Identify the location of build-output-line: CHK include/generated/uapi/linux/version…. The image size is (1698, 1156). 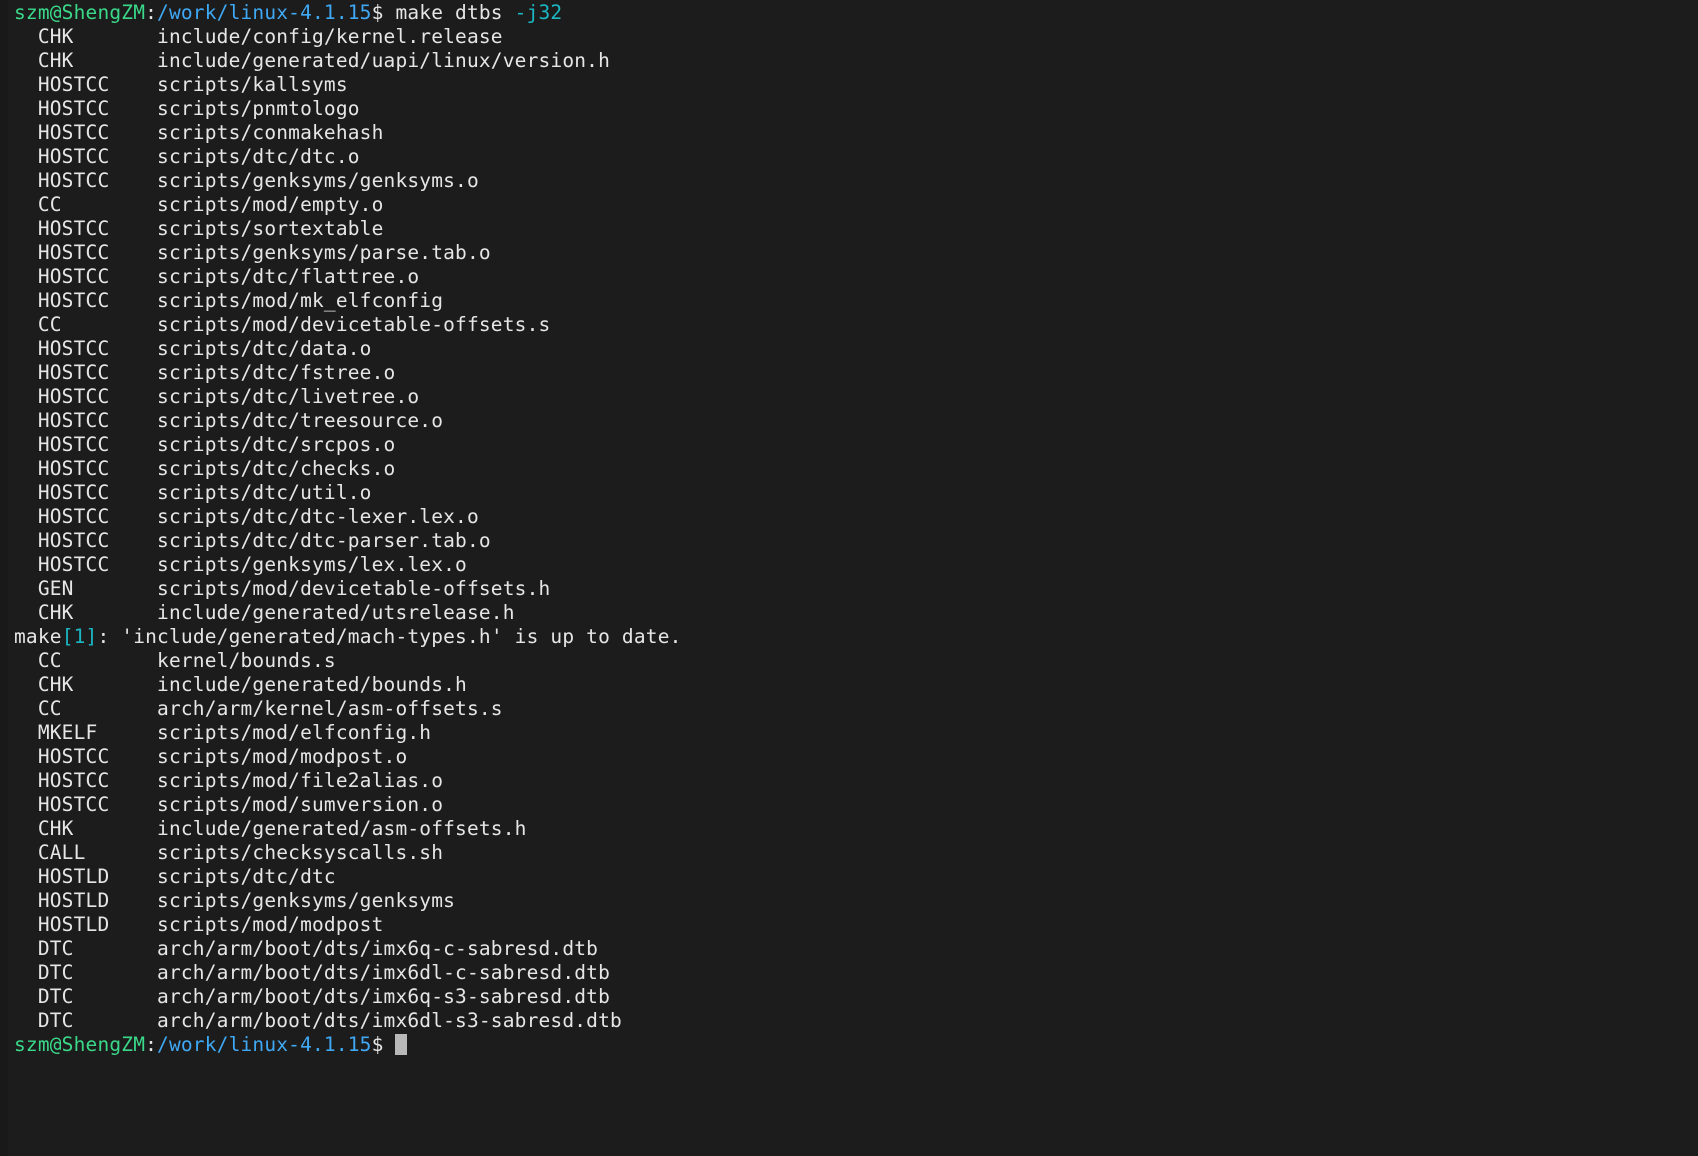
(856, 61).